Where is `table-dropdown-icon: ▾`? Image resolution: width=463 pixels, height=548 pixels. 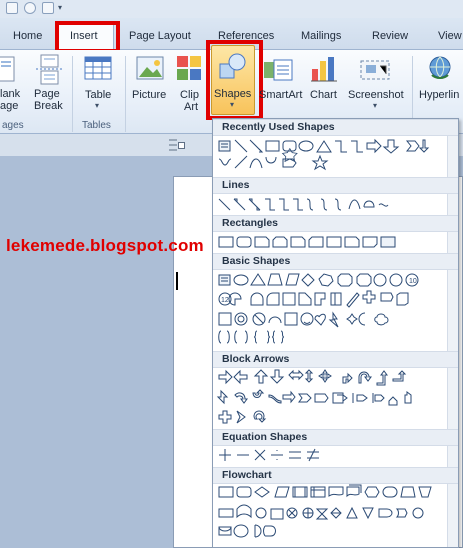
table-dropdown-icon: ▾ is located at coordinates (97, 105).